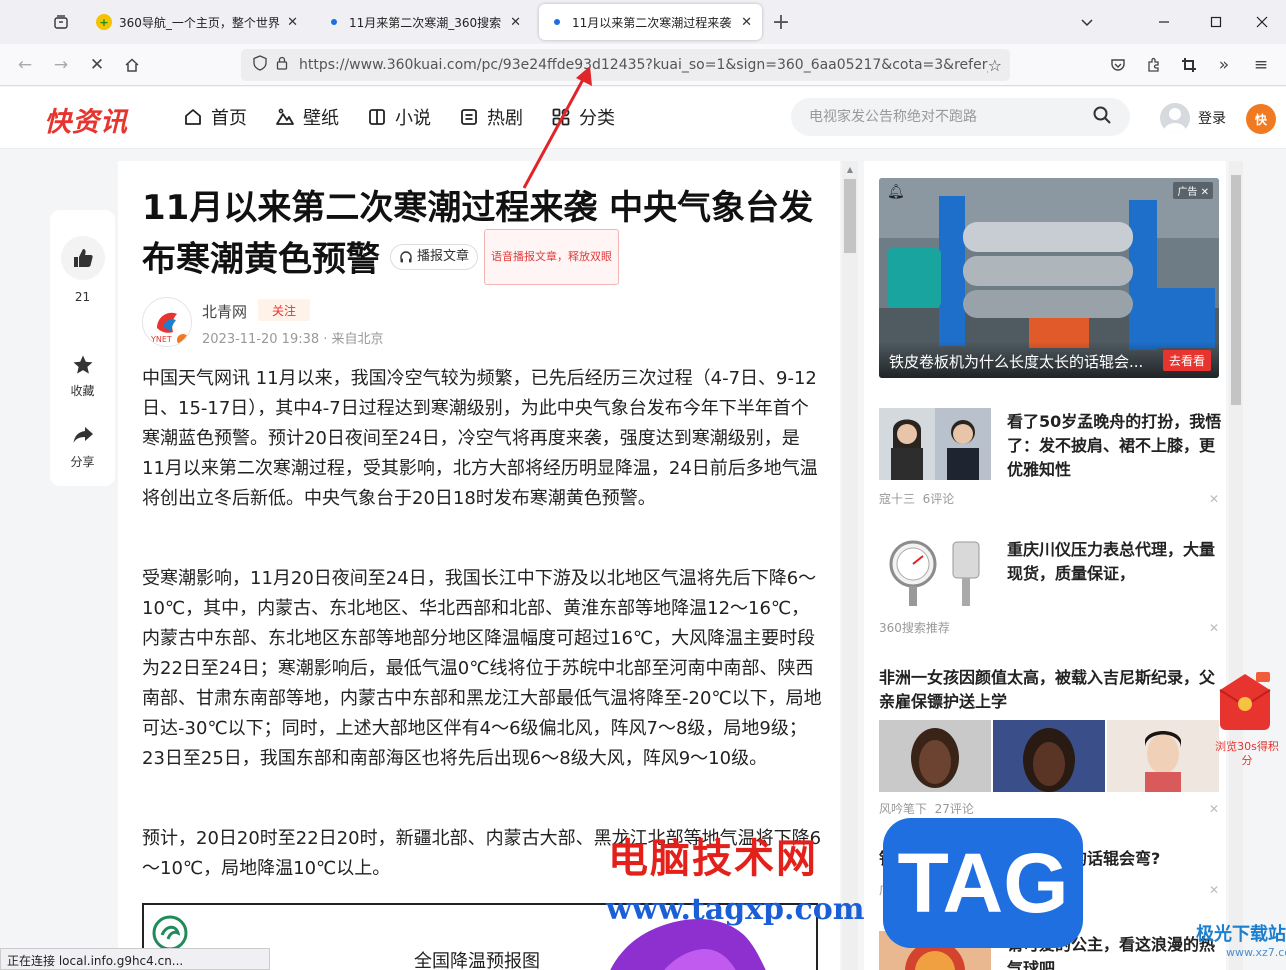 This screenshot has height=970, width=1286. Describe the element at coordinates (293, 339) in the screenshot. I see `article-meta: 2023-11-20 19:38 · 来自北京` at that location.